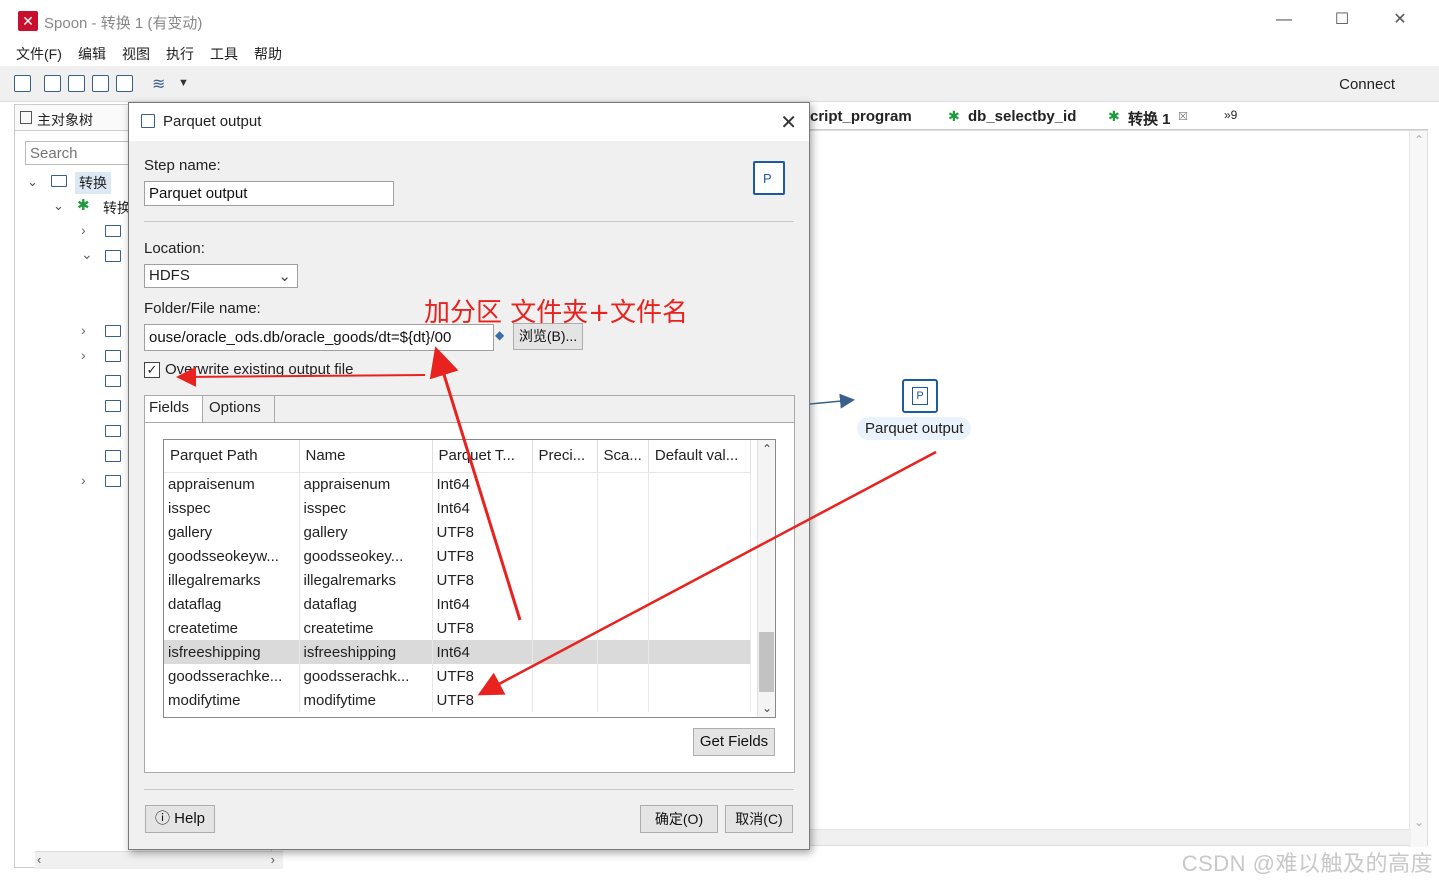  Describe the element at coordinates (475, 483) in the screenshot. I see `annotation-arrow-path` at that location.